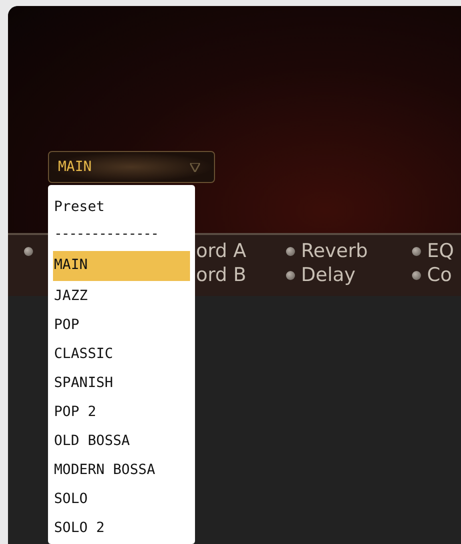 Image resolution: width=461 pixels, height=544 pixels. What do you see at coordinates (131, 167) in the screenshot?
I see `preset-dropdown: MAIN` at bounding box center [131, 167].